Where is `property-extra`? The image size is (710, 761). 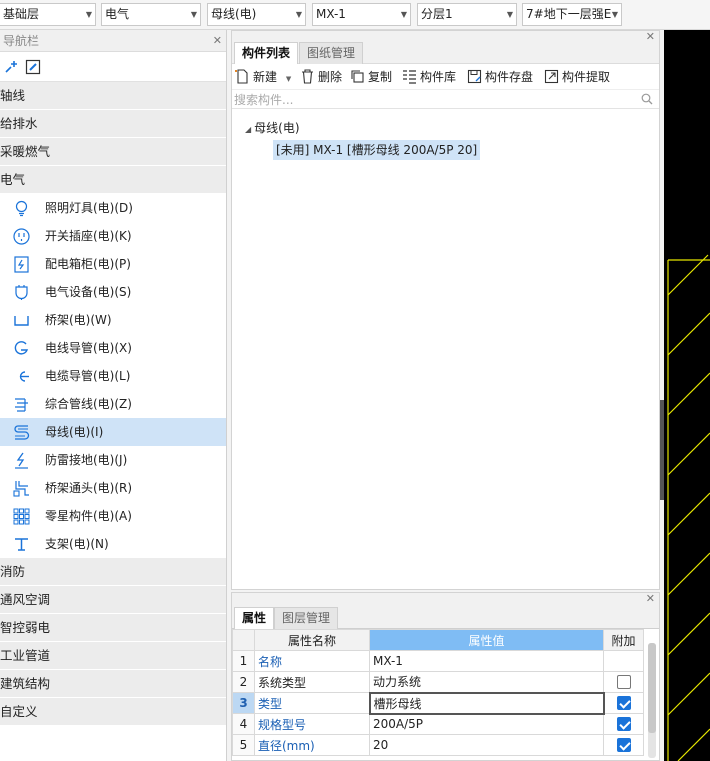
property-extra is located at coordinates (623, 724).